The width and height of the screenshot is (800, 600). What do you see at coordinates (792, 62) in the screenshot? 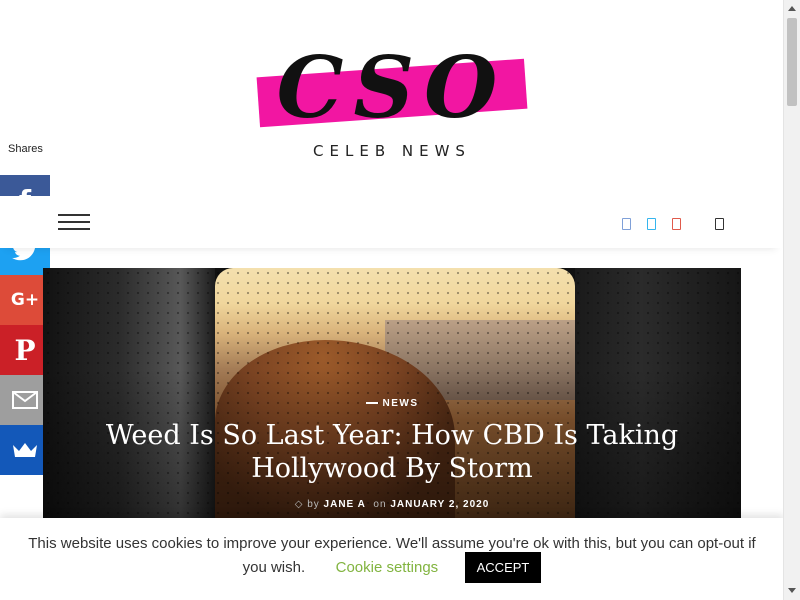
I see `scrollbar-thumb` at bounding box center [792, 62].